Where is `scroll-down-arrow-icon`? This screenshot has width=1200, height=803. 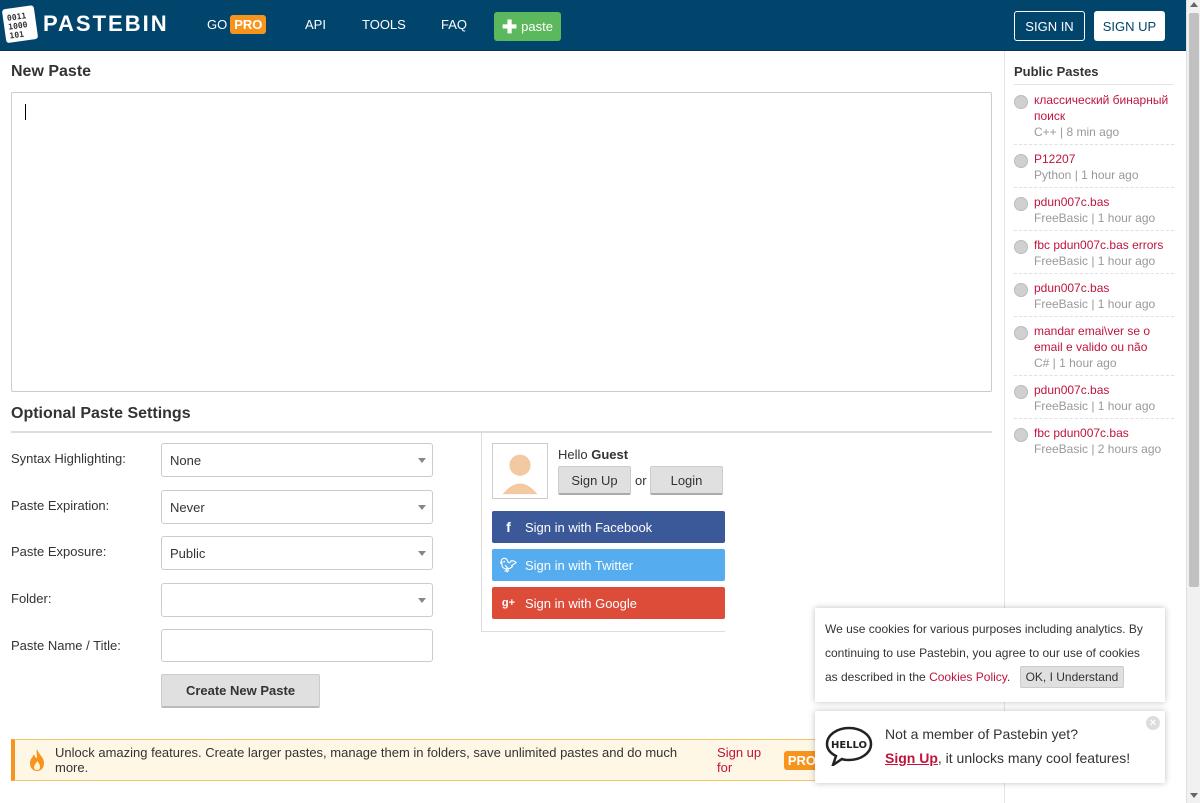
scroll-down-arrow-icon is located at coordinates (1194, 795).